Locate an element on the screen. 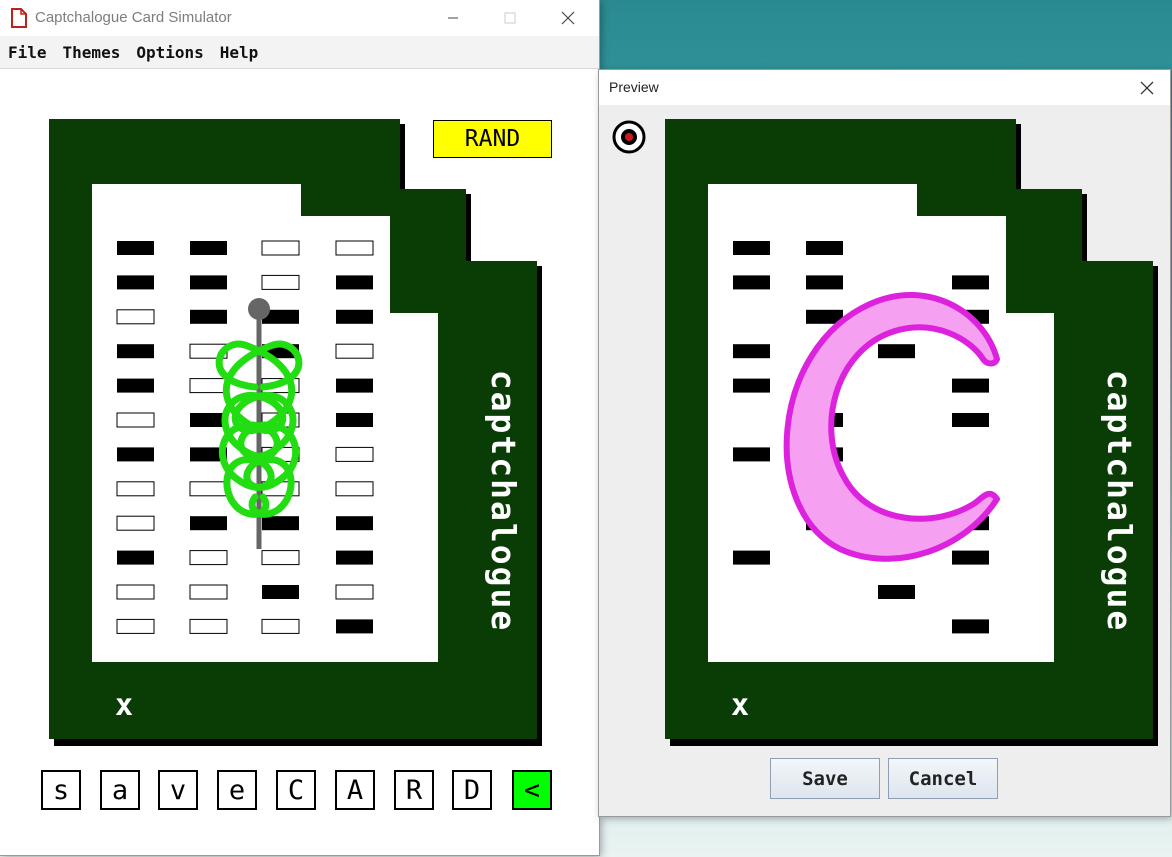 The image size is (1172, 857). menu-file: File is located at coordinates (27, 52).